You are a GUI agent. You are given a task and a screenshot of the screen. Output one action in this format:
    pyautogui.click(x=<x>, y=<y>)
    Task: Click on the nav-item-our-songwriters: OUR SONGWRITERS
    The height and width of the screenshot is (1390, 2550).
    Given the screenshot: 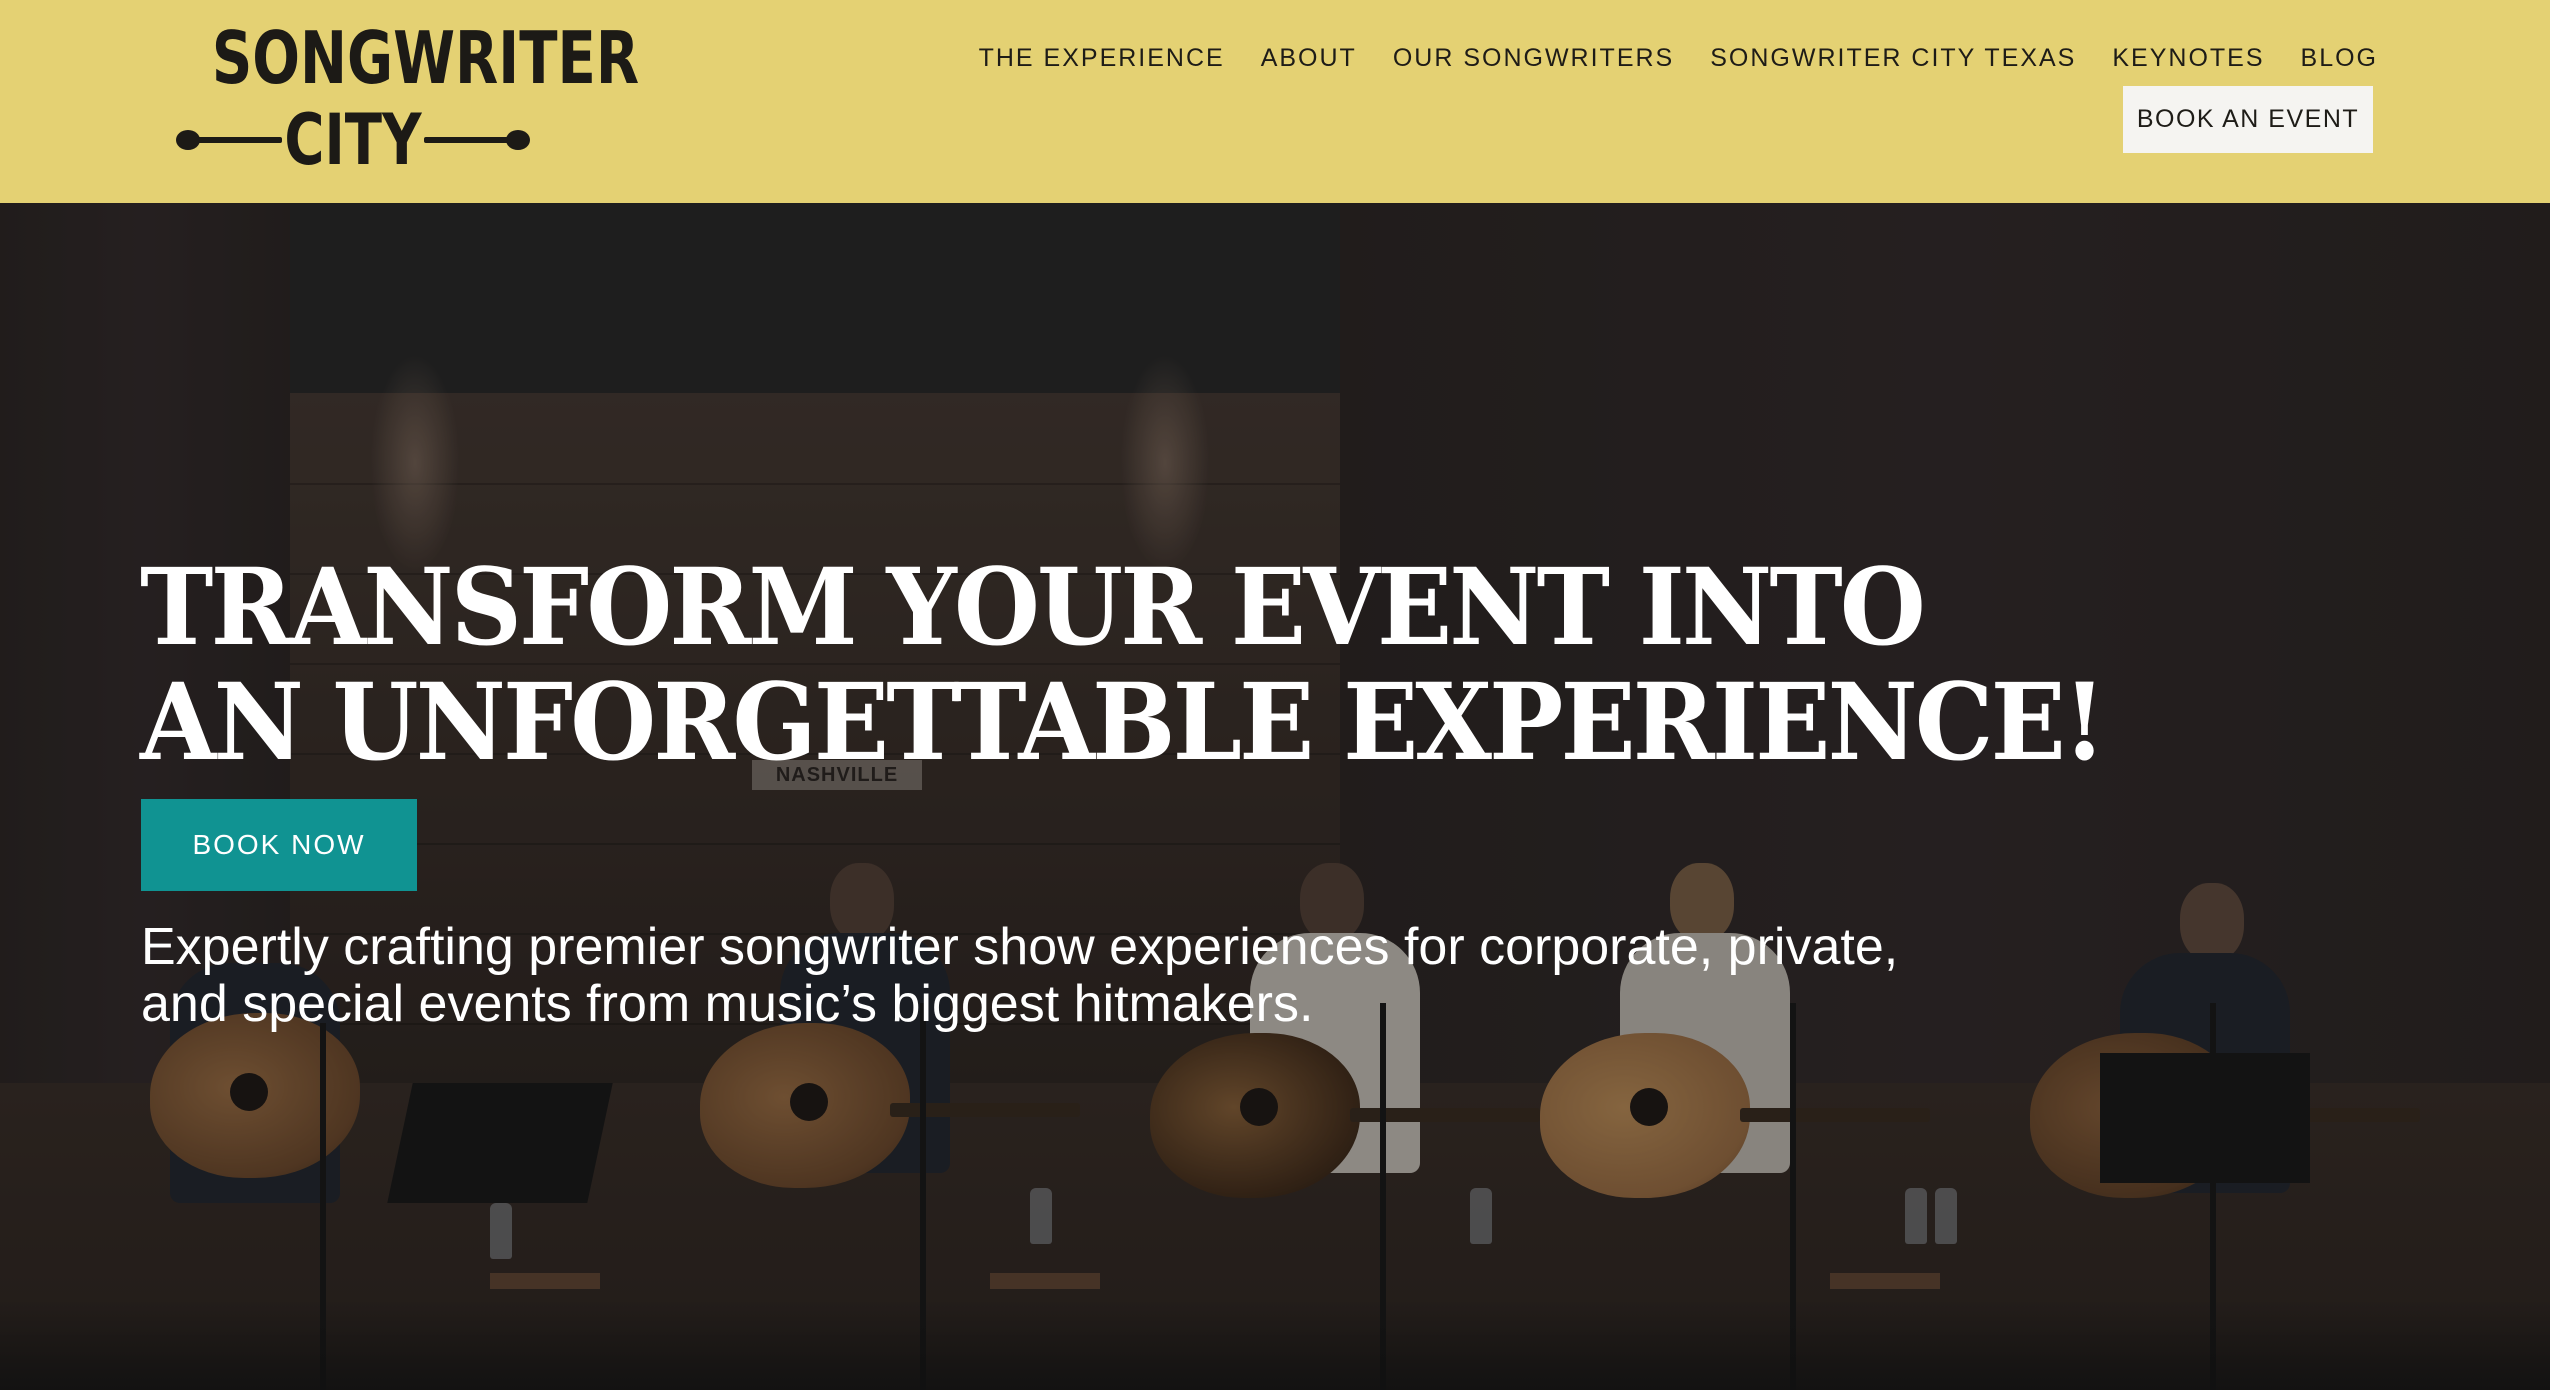 What is the action you would take?
    pyautogui.click(x=1533, y=58)
    